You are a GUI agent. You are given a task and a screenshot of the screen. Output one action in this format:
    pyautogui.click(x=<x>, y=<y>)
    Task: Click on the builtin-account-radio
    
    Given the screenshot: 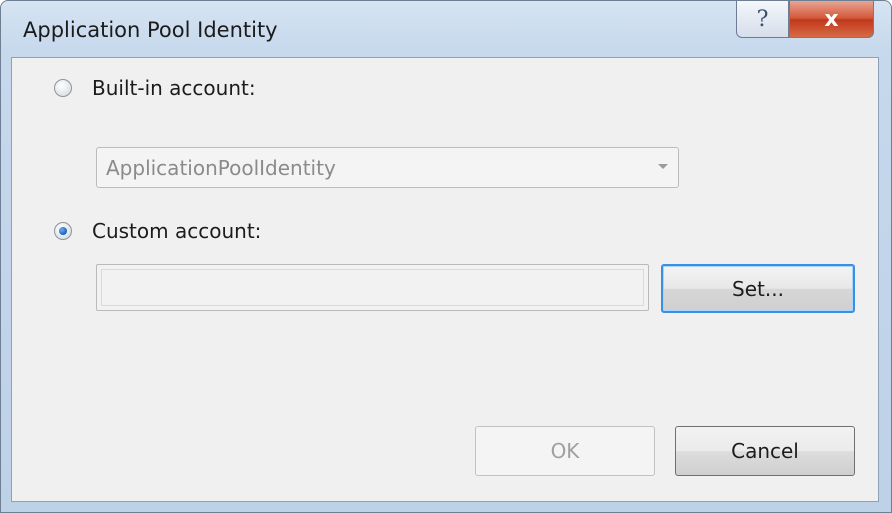 What is the action you would take?
    pyautogui.click(x=63, y=88)
    